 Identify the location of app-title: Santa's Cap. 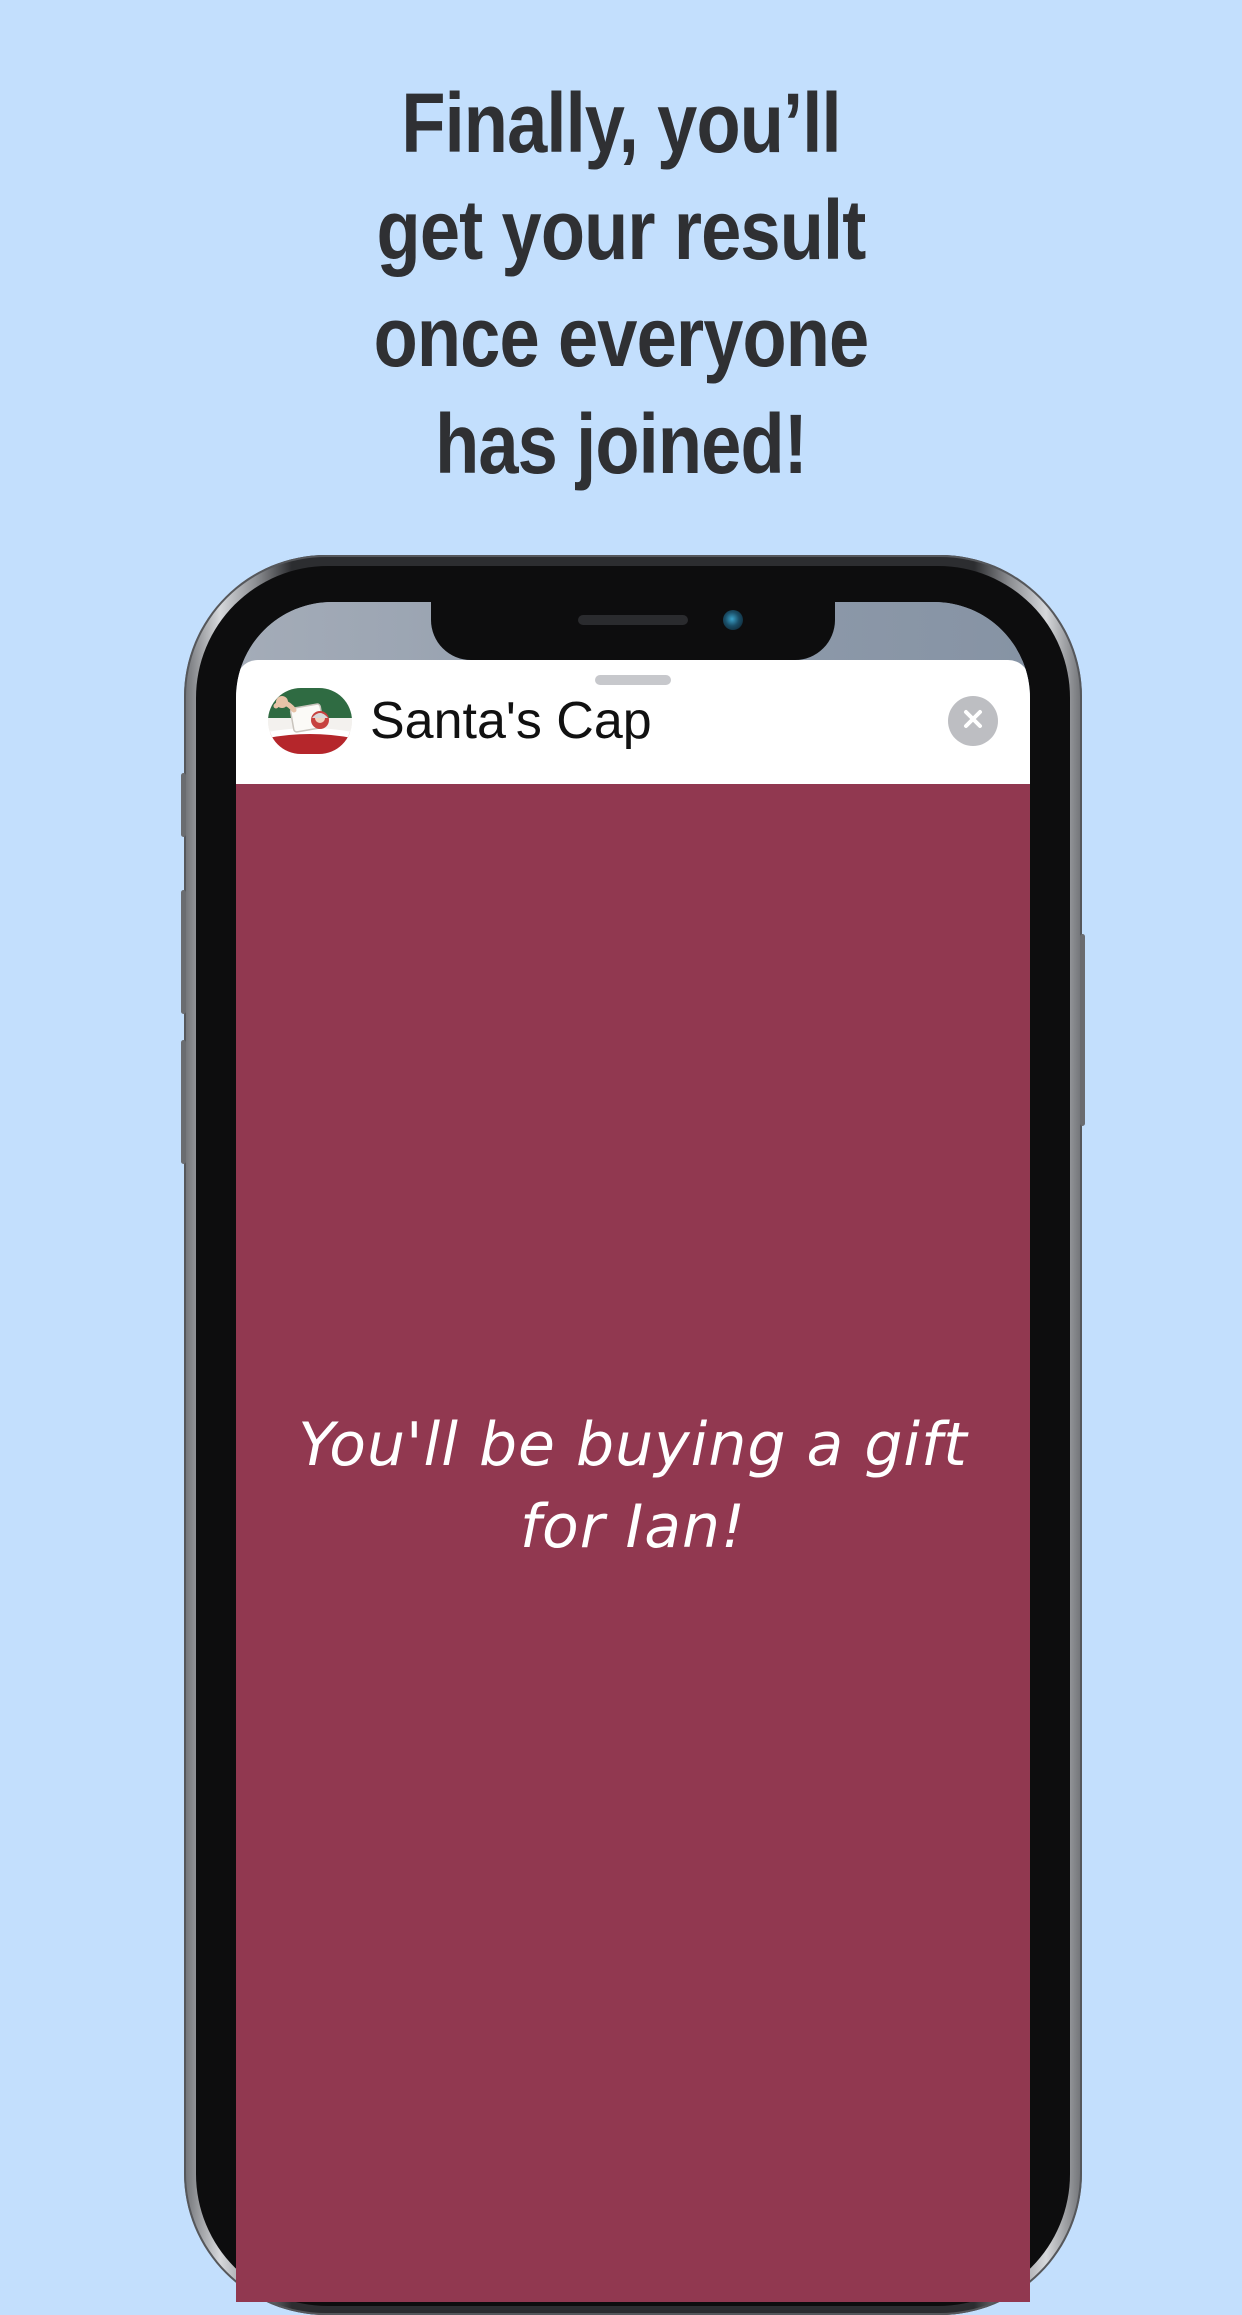
(511, 721).